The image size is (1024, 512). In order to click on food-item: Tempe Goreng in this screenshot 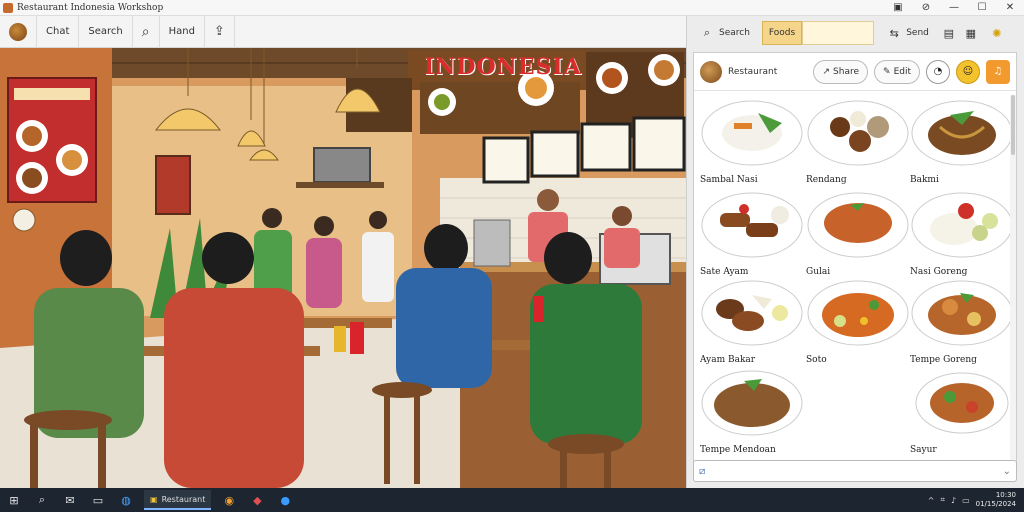, I will do `click(962, 321)`.